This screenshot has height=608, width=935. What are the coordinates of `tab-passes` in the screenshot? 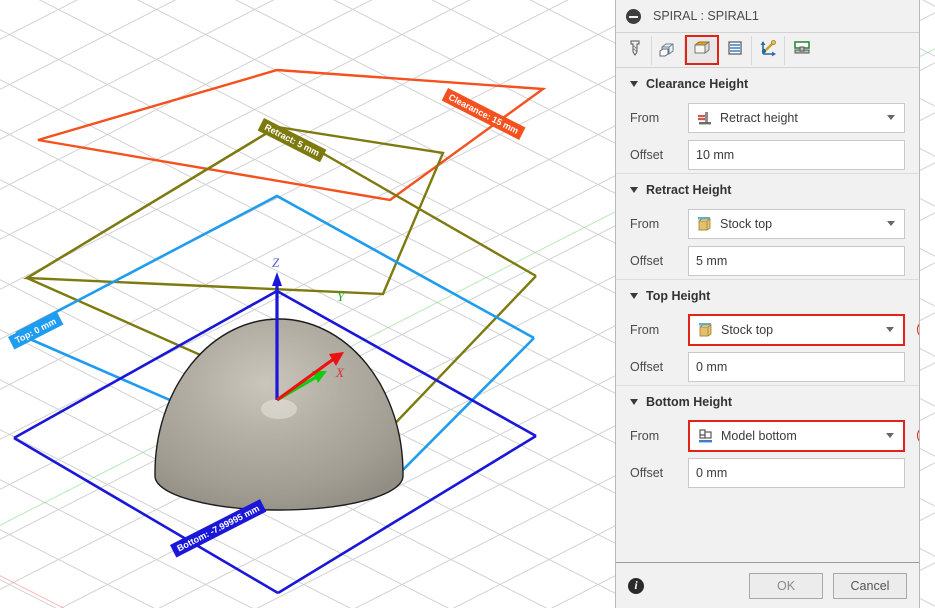 It's located at (735, 50).